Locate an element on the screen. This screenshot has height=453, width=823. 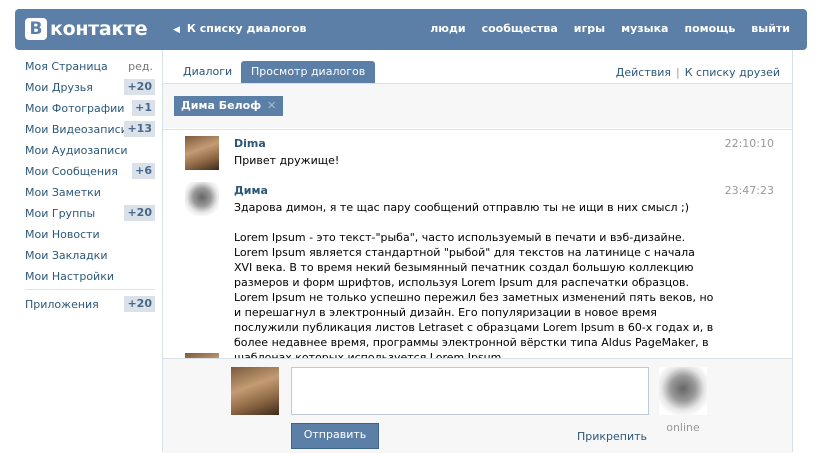
sidebar-item-label: Мои Друзья is located at coordinates (59, 87).